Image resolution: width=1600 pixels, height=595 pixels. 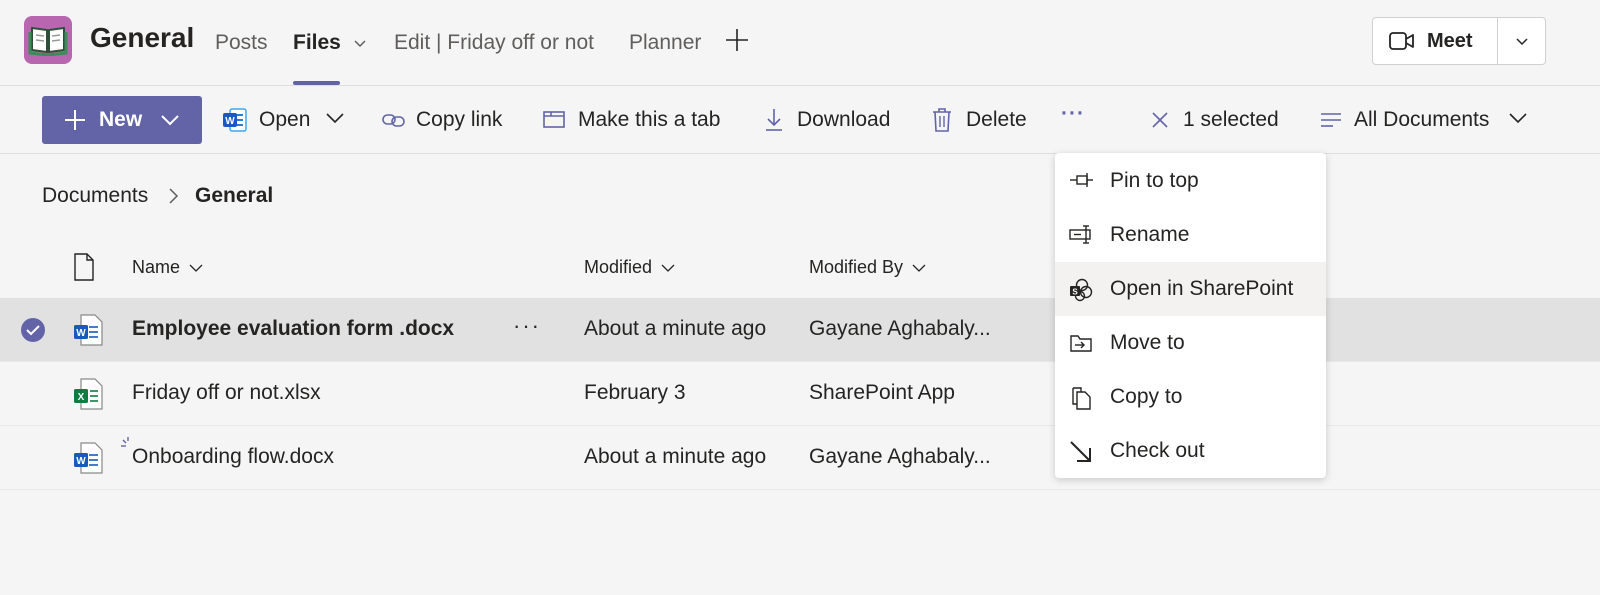 What do you see at coordinates (996, 120) in the screenshot?
I see `delete-button: Delete` at bounding box center [996, 120].